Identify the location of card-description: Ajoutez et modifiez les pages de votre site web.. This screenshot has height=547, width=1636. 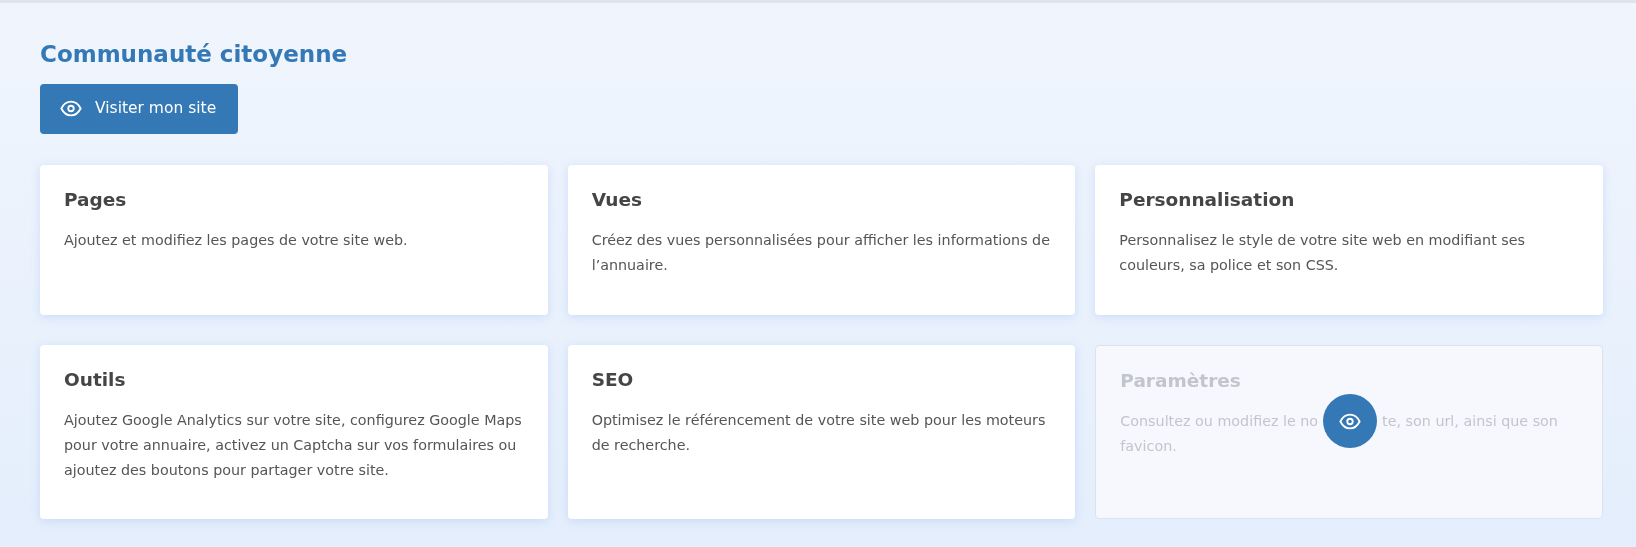
(236, 240).